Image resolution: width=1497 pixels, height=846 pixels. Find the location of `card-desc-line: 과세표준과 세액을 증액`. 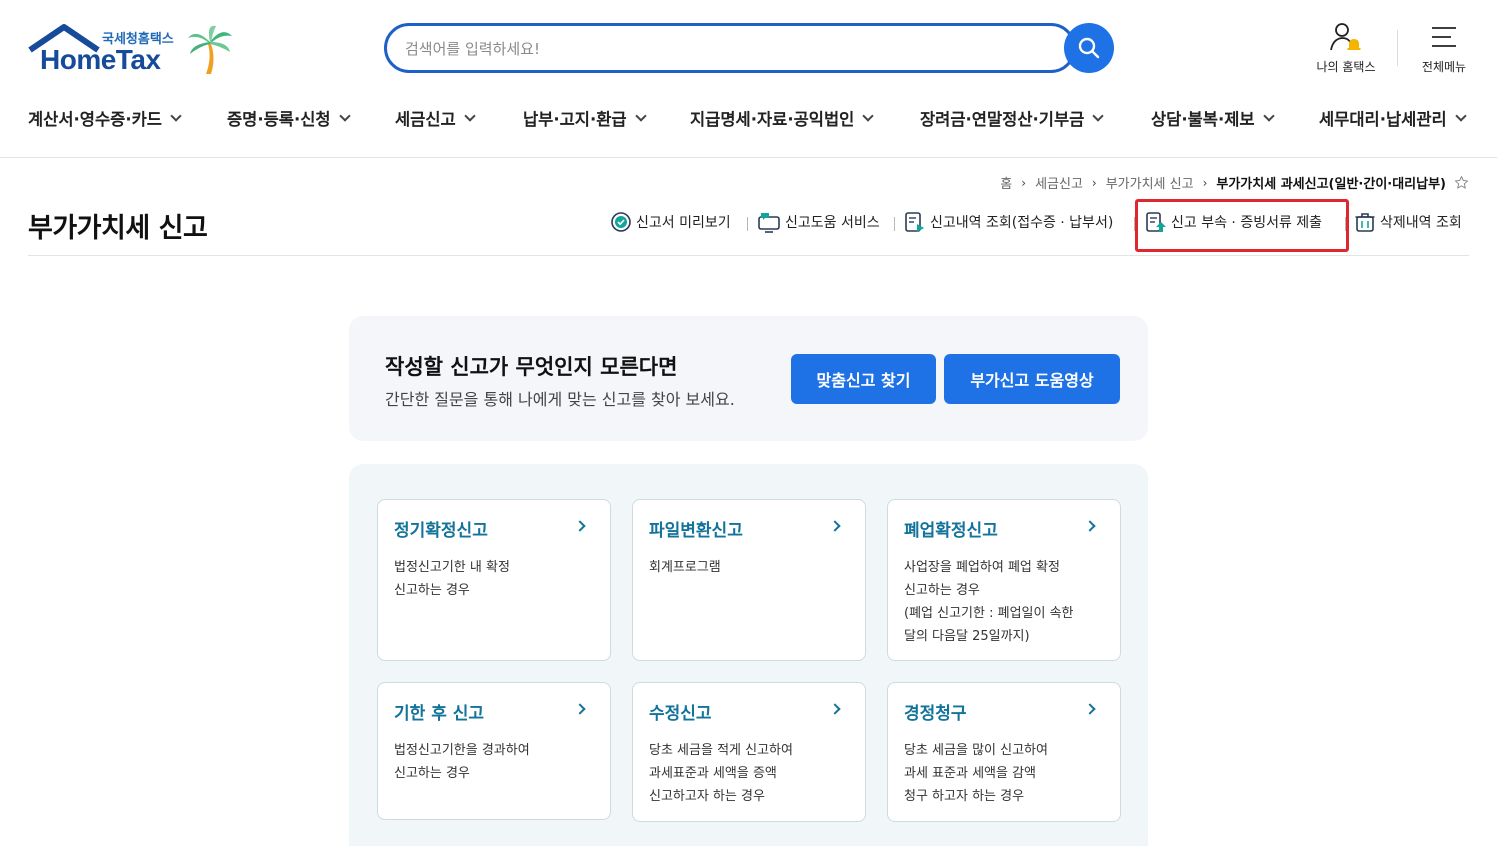

card-desc-line: 과세표준과 세액을 증액 is located at coordinates (713, 773).